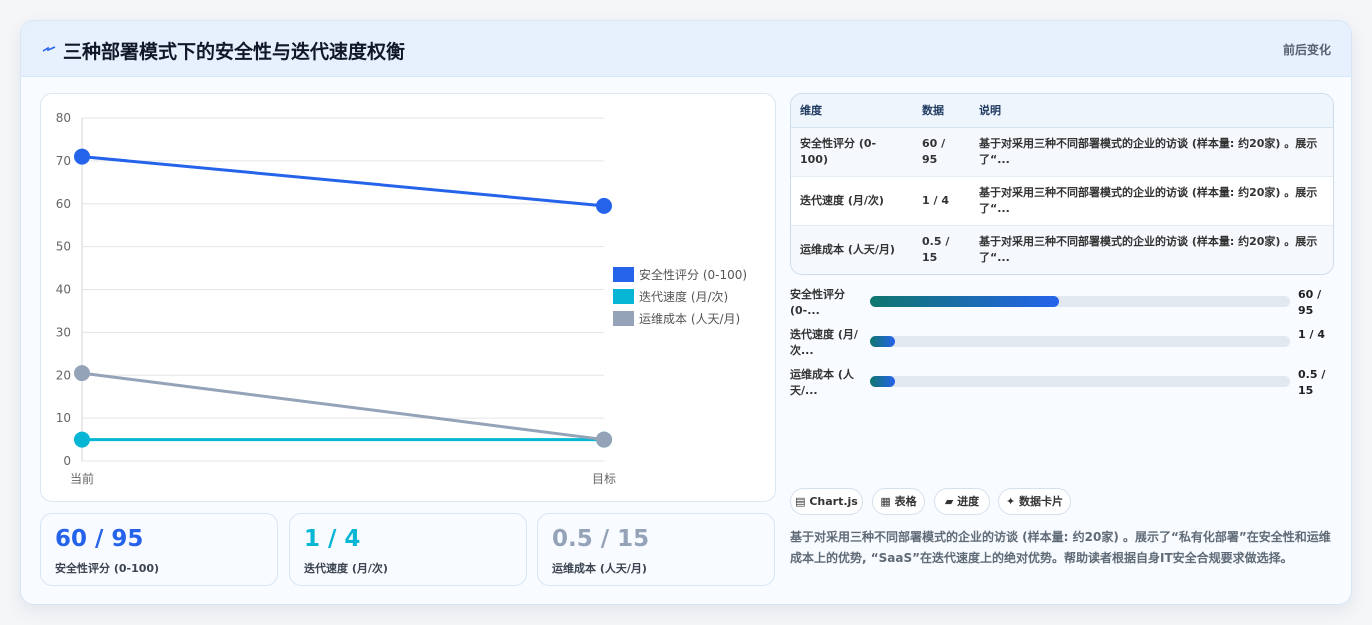  Describe the element at coordinates (693, 274) in the screenshot. I see `legend-label: 安全性评分 (0-100)` at that location.